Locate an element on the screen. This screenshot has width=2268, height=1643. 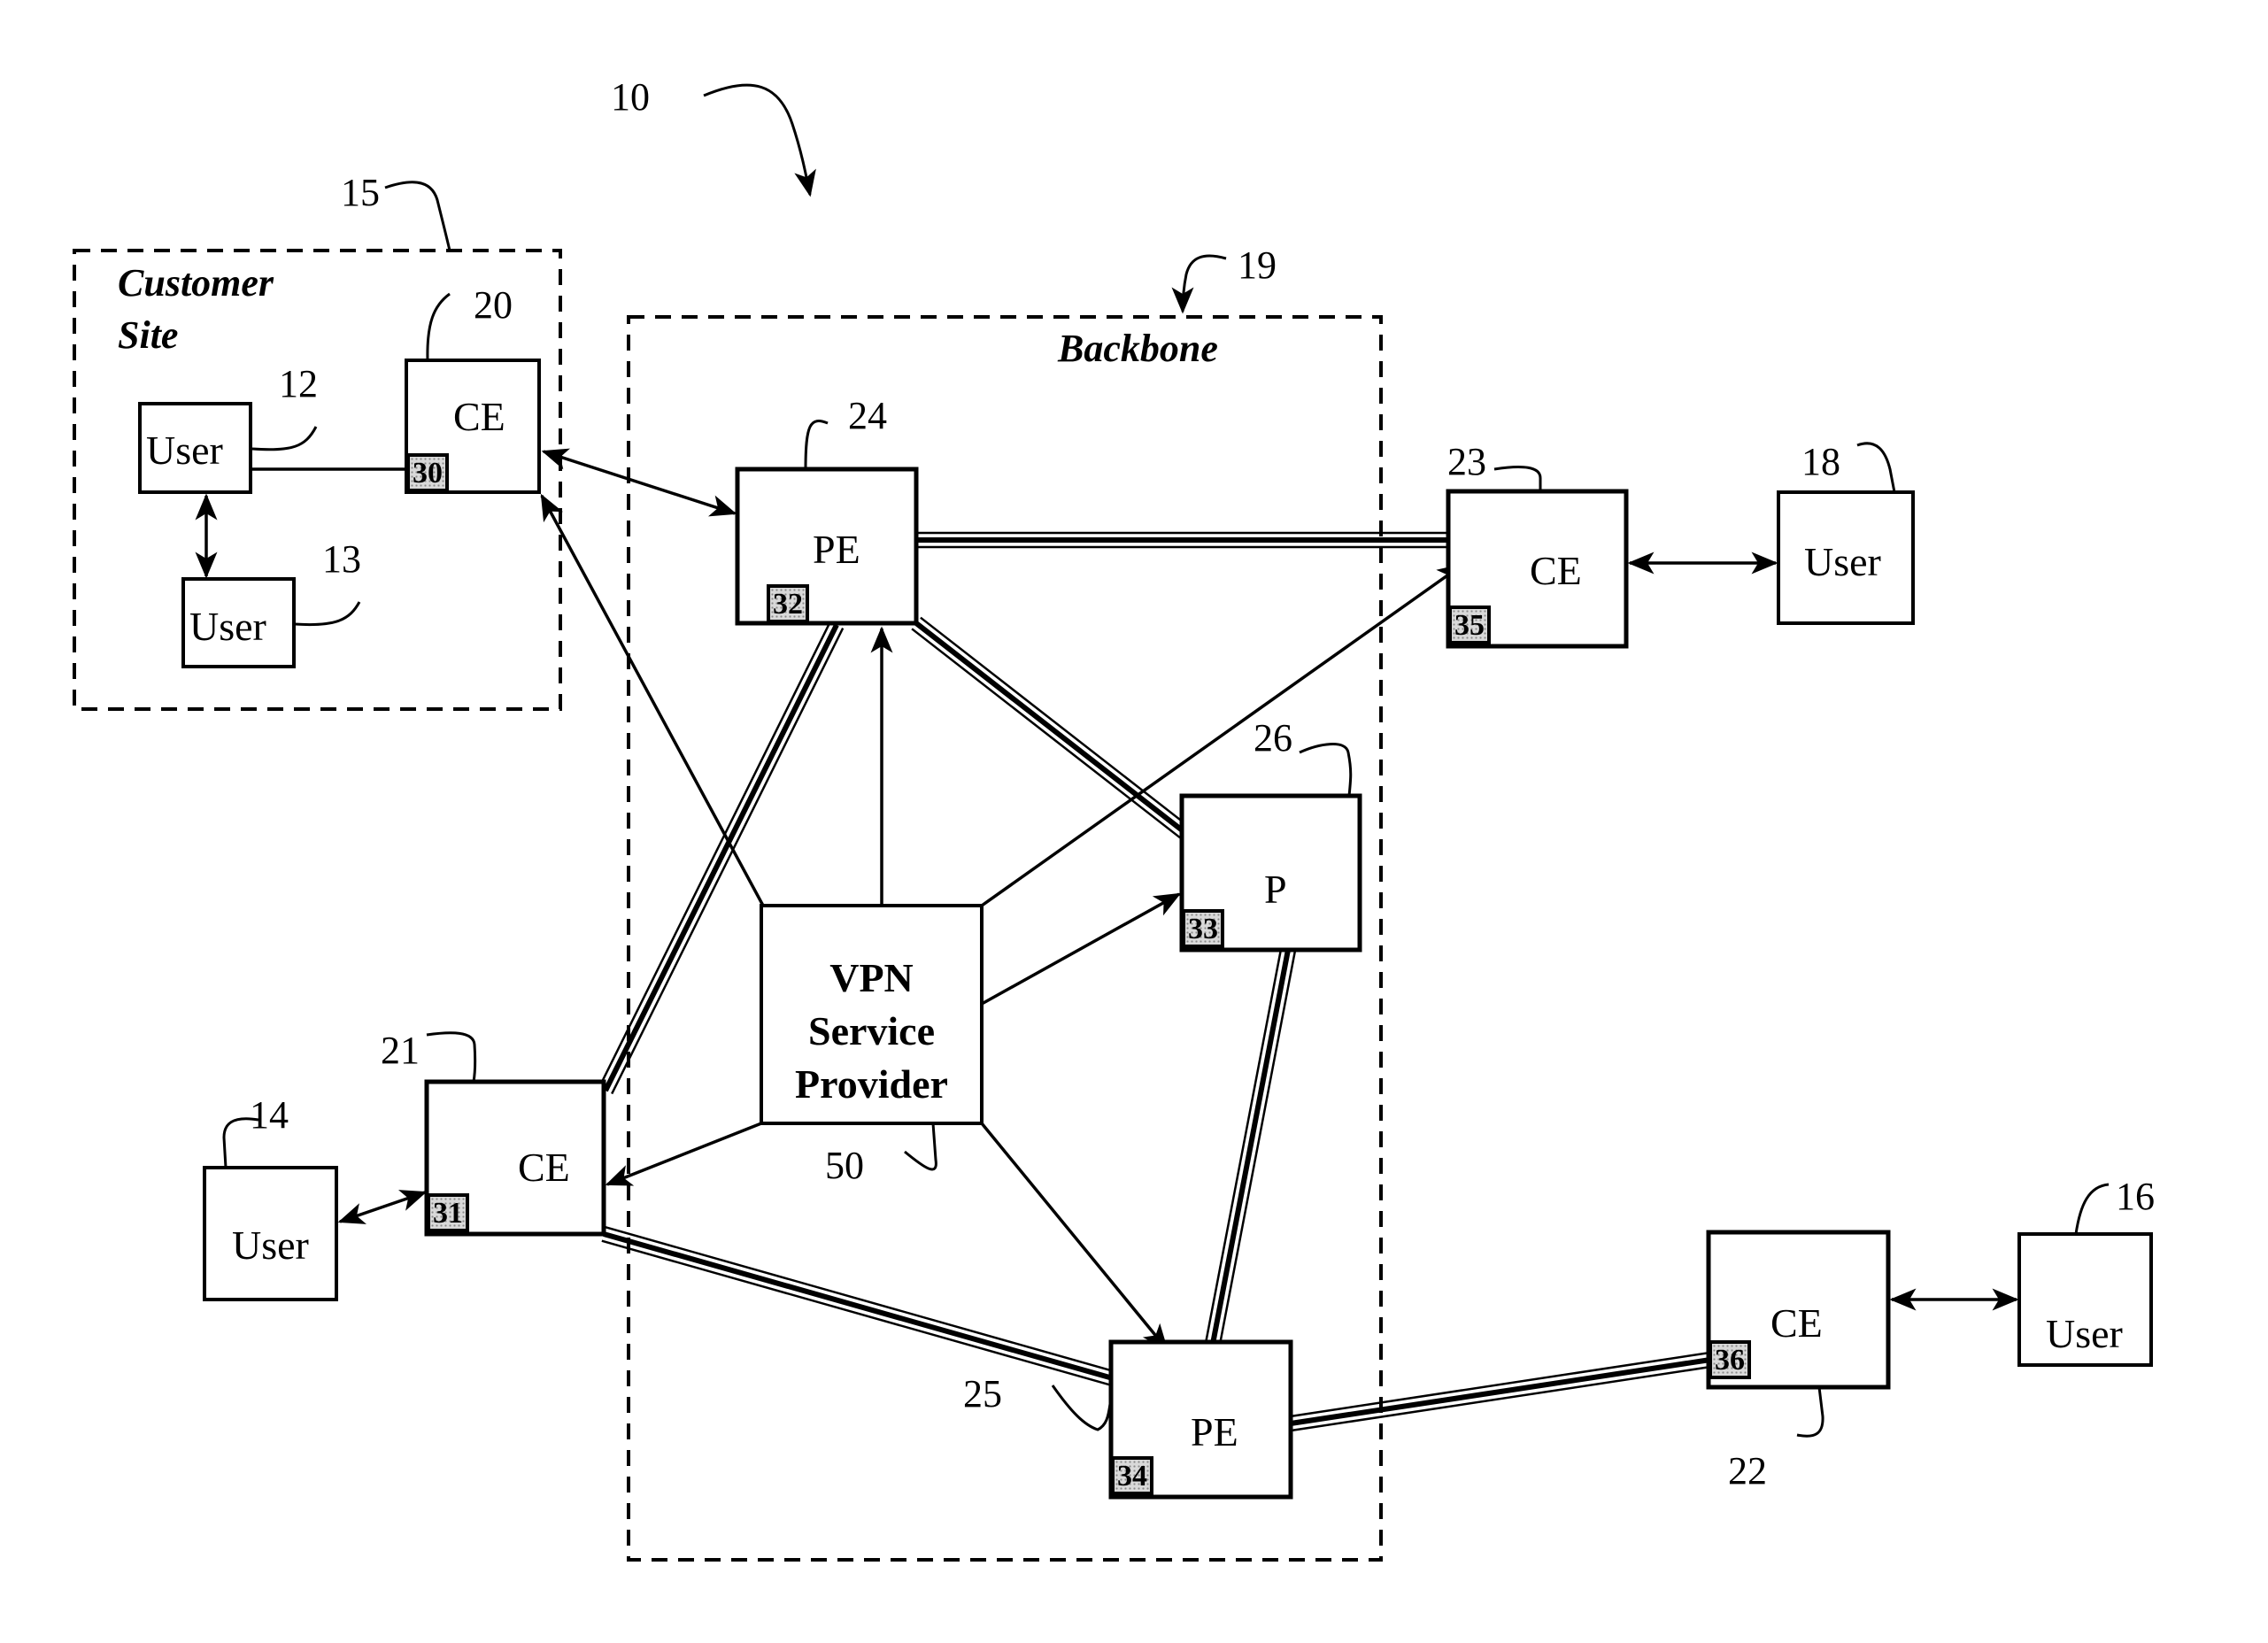
vpn50-label-line2: Service is located at coordinates (871, 1030).